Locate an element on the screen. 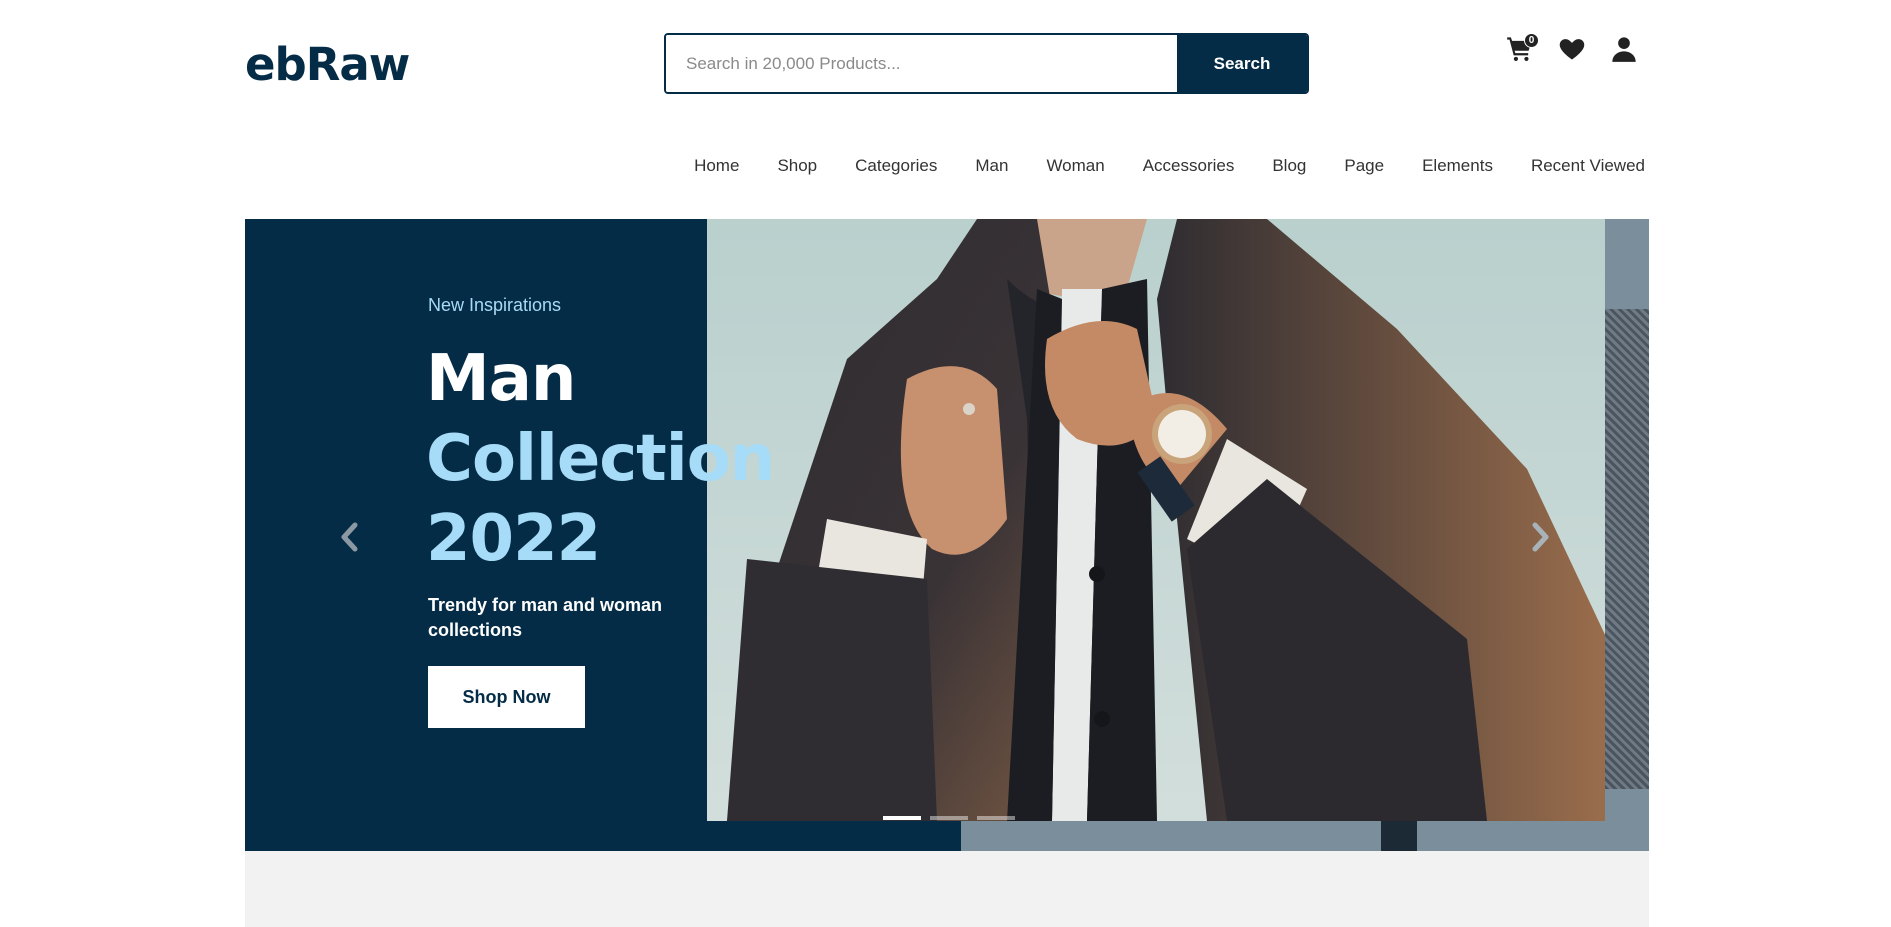  chevron-right-icon is located at coordinates (1540, 537).